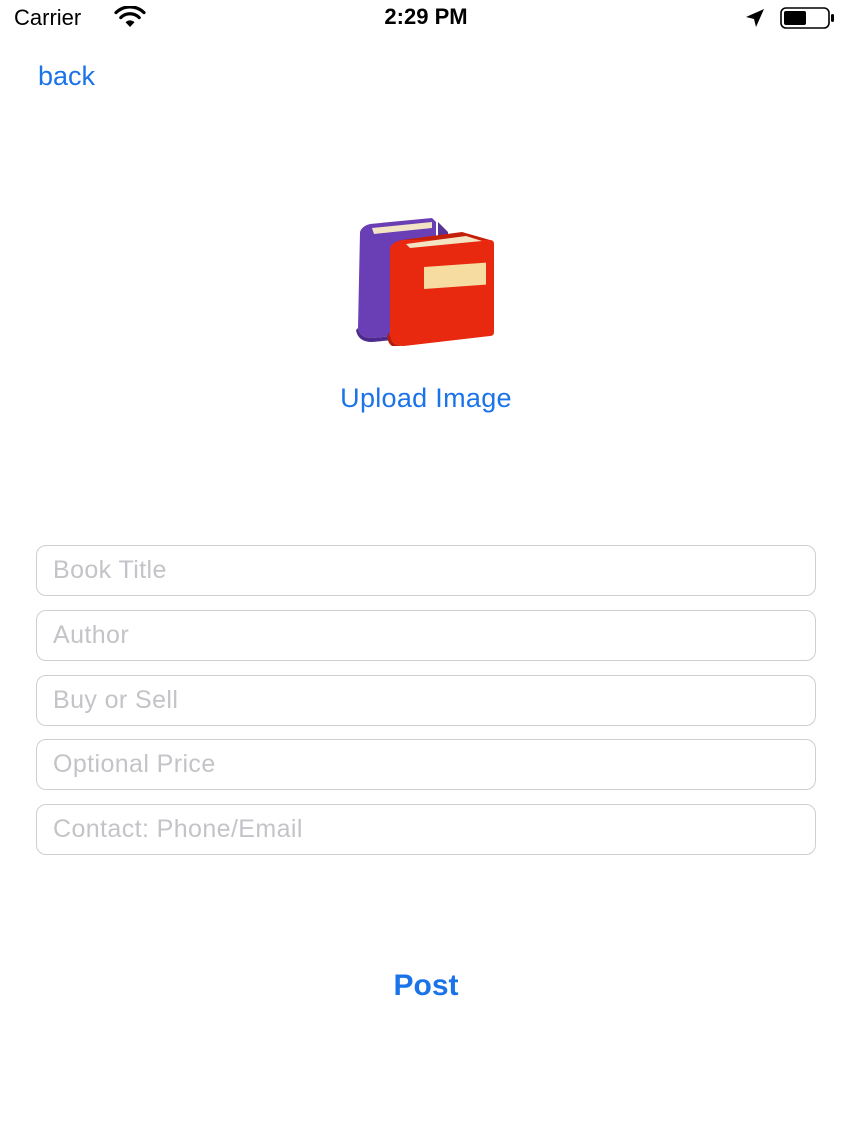 This screenshot has width=852, height=1136. I want to click on back-button: back, so click(66, 76).